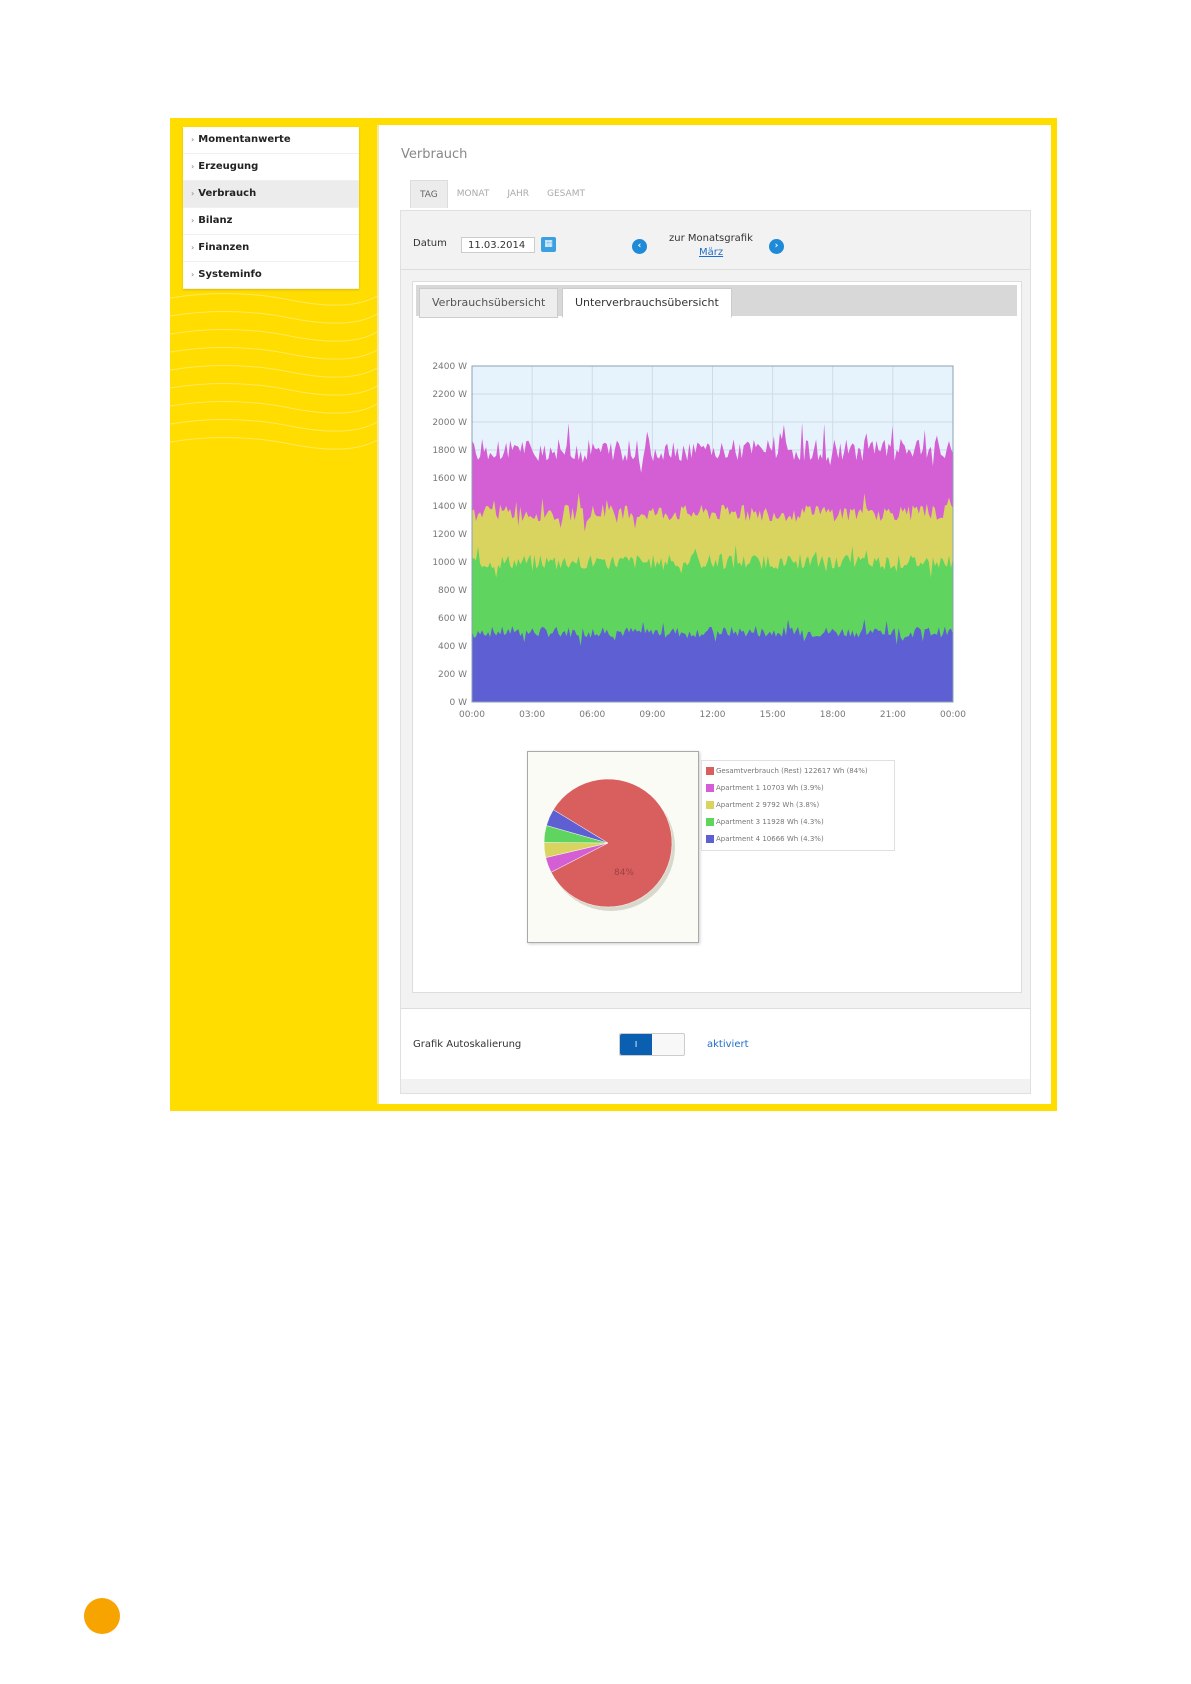 The image size is (1191, 1684). What do you see at coordinates (498, 245) in the screenshot?
I see `date-field: 11.03.2014` at bounding box center [498, 245].